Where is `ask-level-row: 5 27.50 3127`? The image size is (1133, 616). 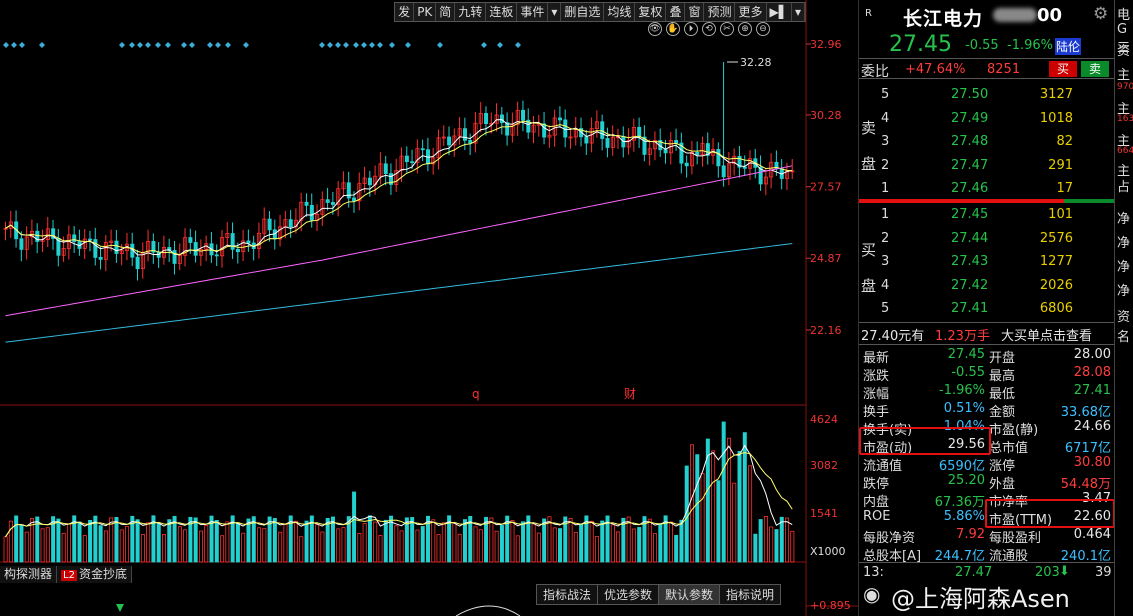 ask-level-row: 5 27.50 3127 is located at coordinates (987, 95).